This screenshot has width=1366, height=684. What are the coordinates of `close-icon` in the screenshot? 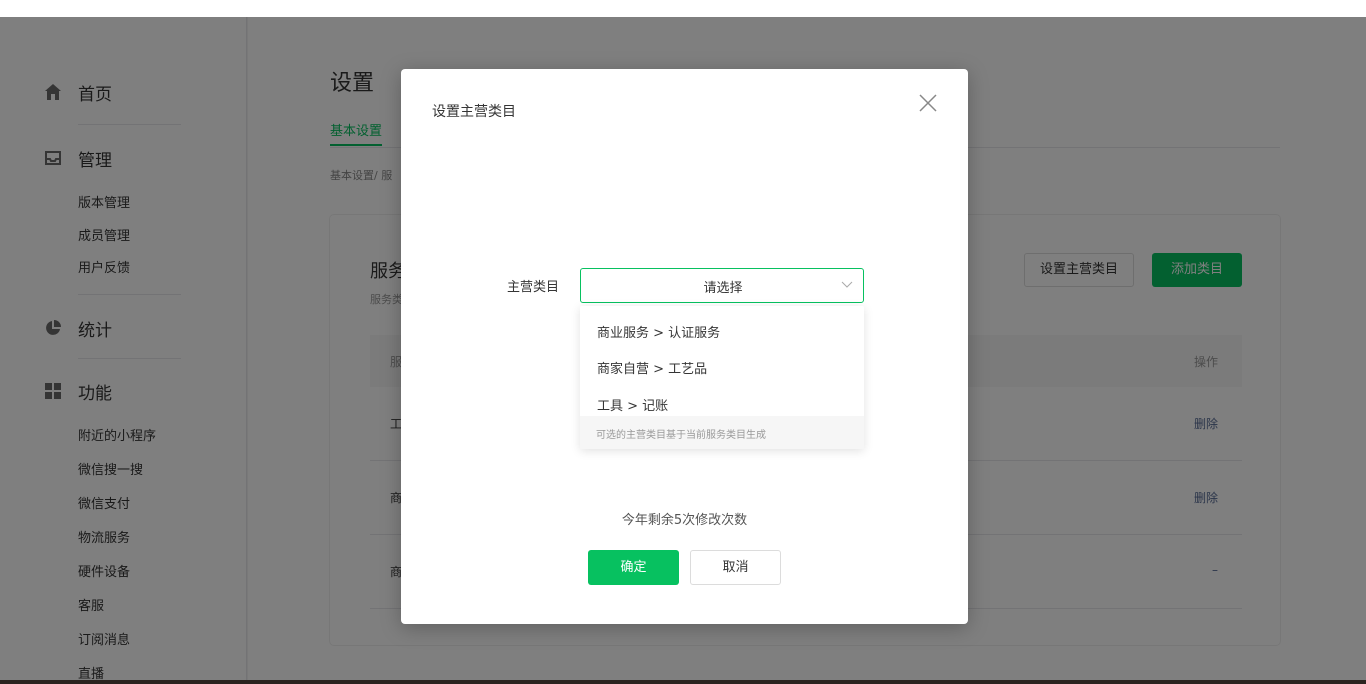 It's located at (928, 103).